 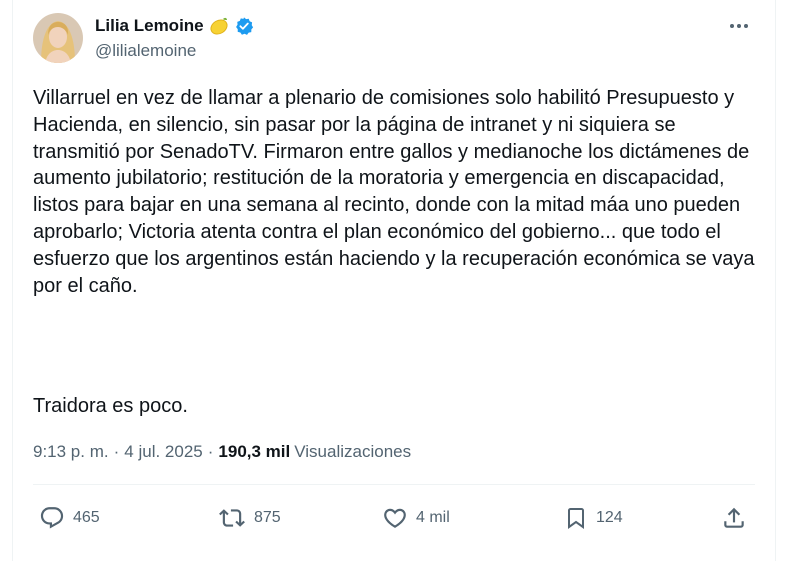 What do you see at coordinates (254, 451) in the screenshot?
I see `views-count: 190,3 mil` at bounding box center [254, 451].